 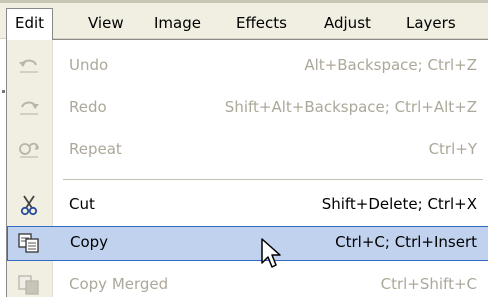 What do you see at coordinates (428, 284) in the screenshot?
I see `menu-item-shortcut: Ctrl+Shift+C` at bounding box center [428, 284].